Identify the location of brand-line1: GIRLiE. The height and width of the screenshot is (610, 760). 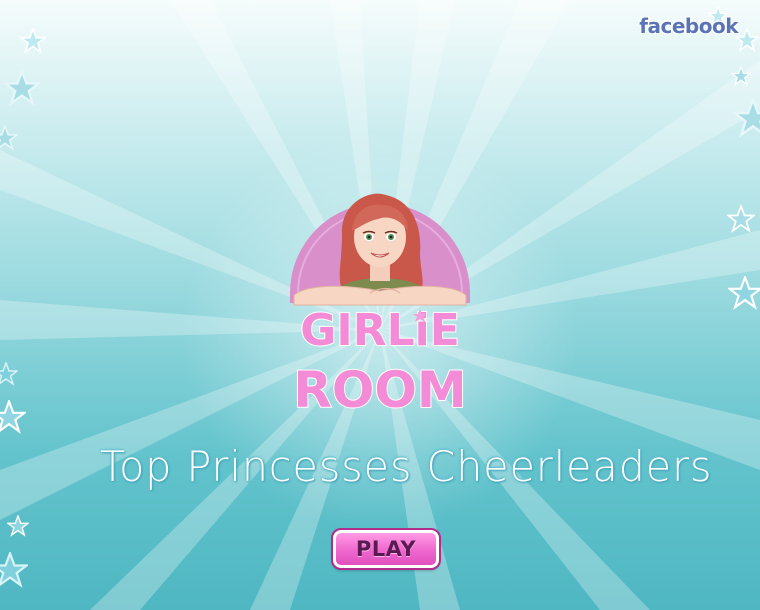
(380, 330).